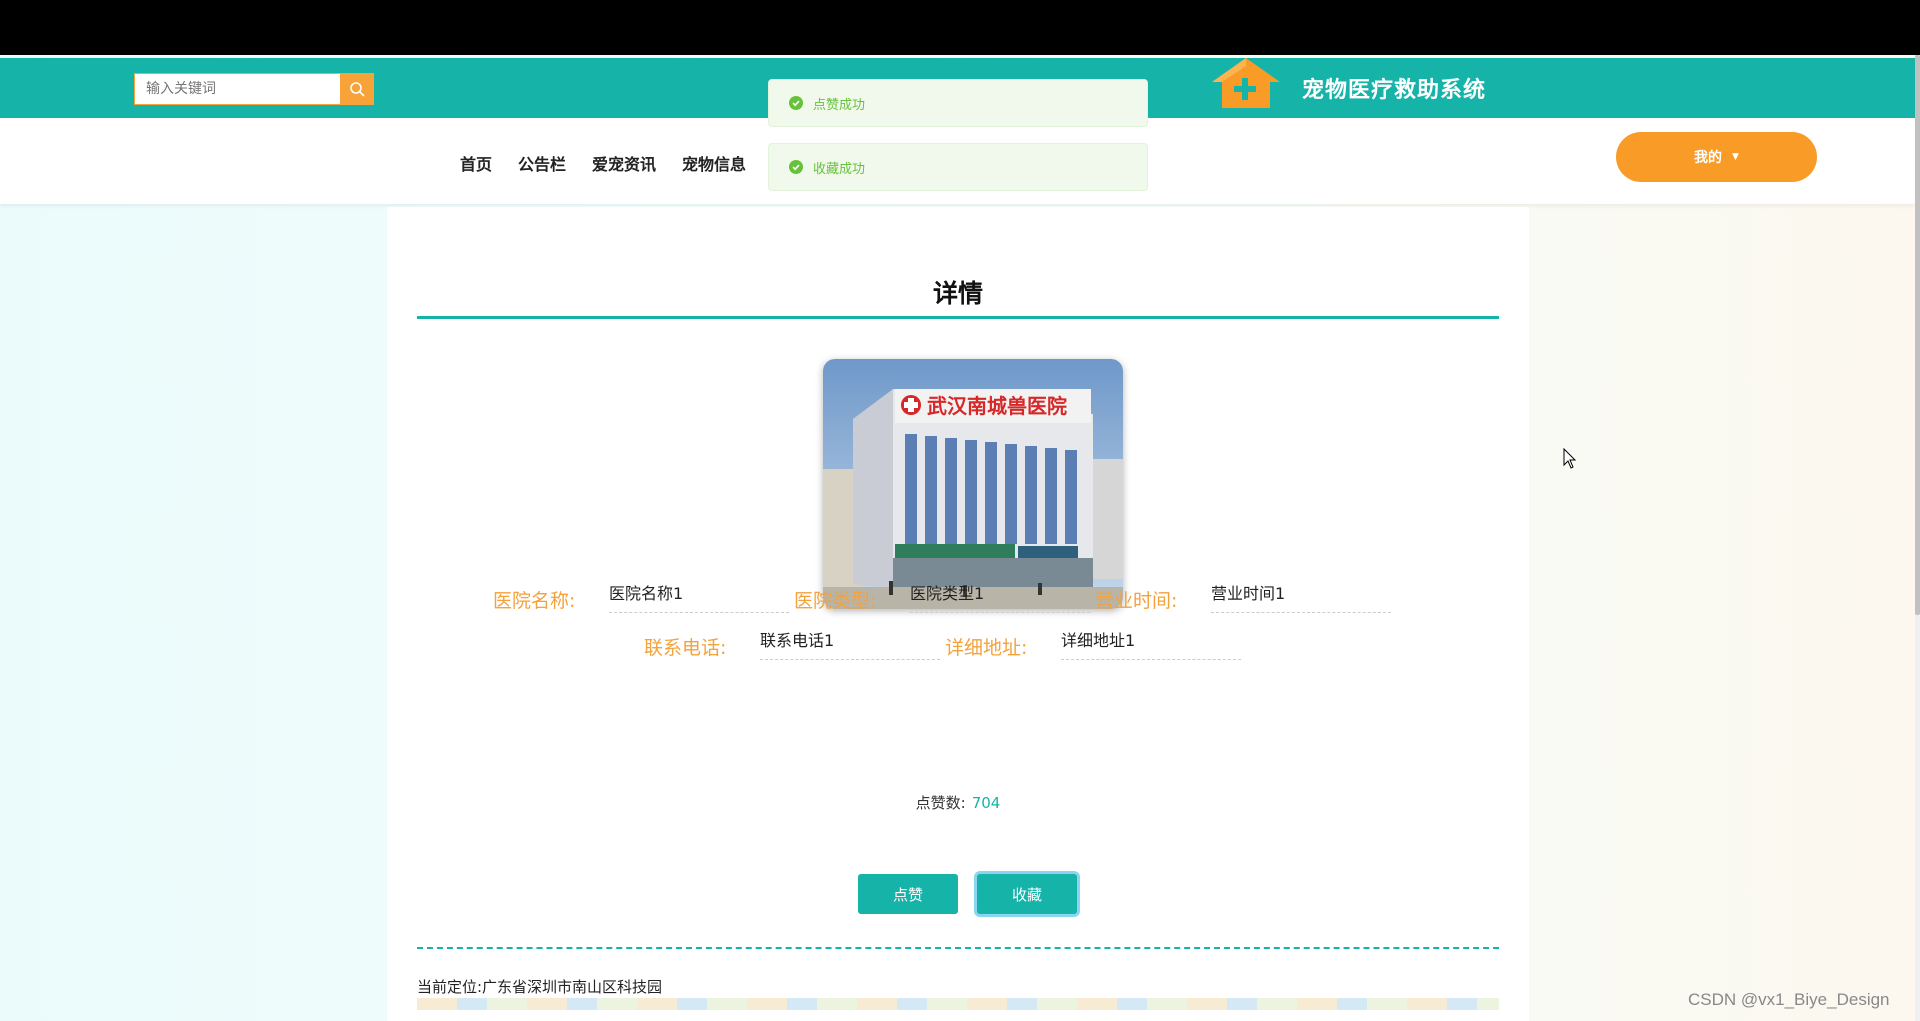 The height and width of the screenshot is (1021, 1920). Describe the element at coordinates (1151, 643) in the screenshot. I see `field-value: 详细地址1` at that location.